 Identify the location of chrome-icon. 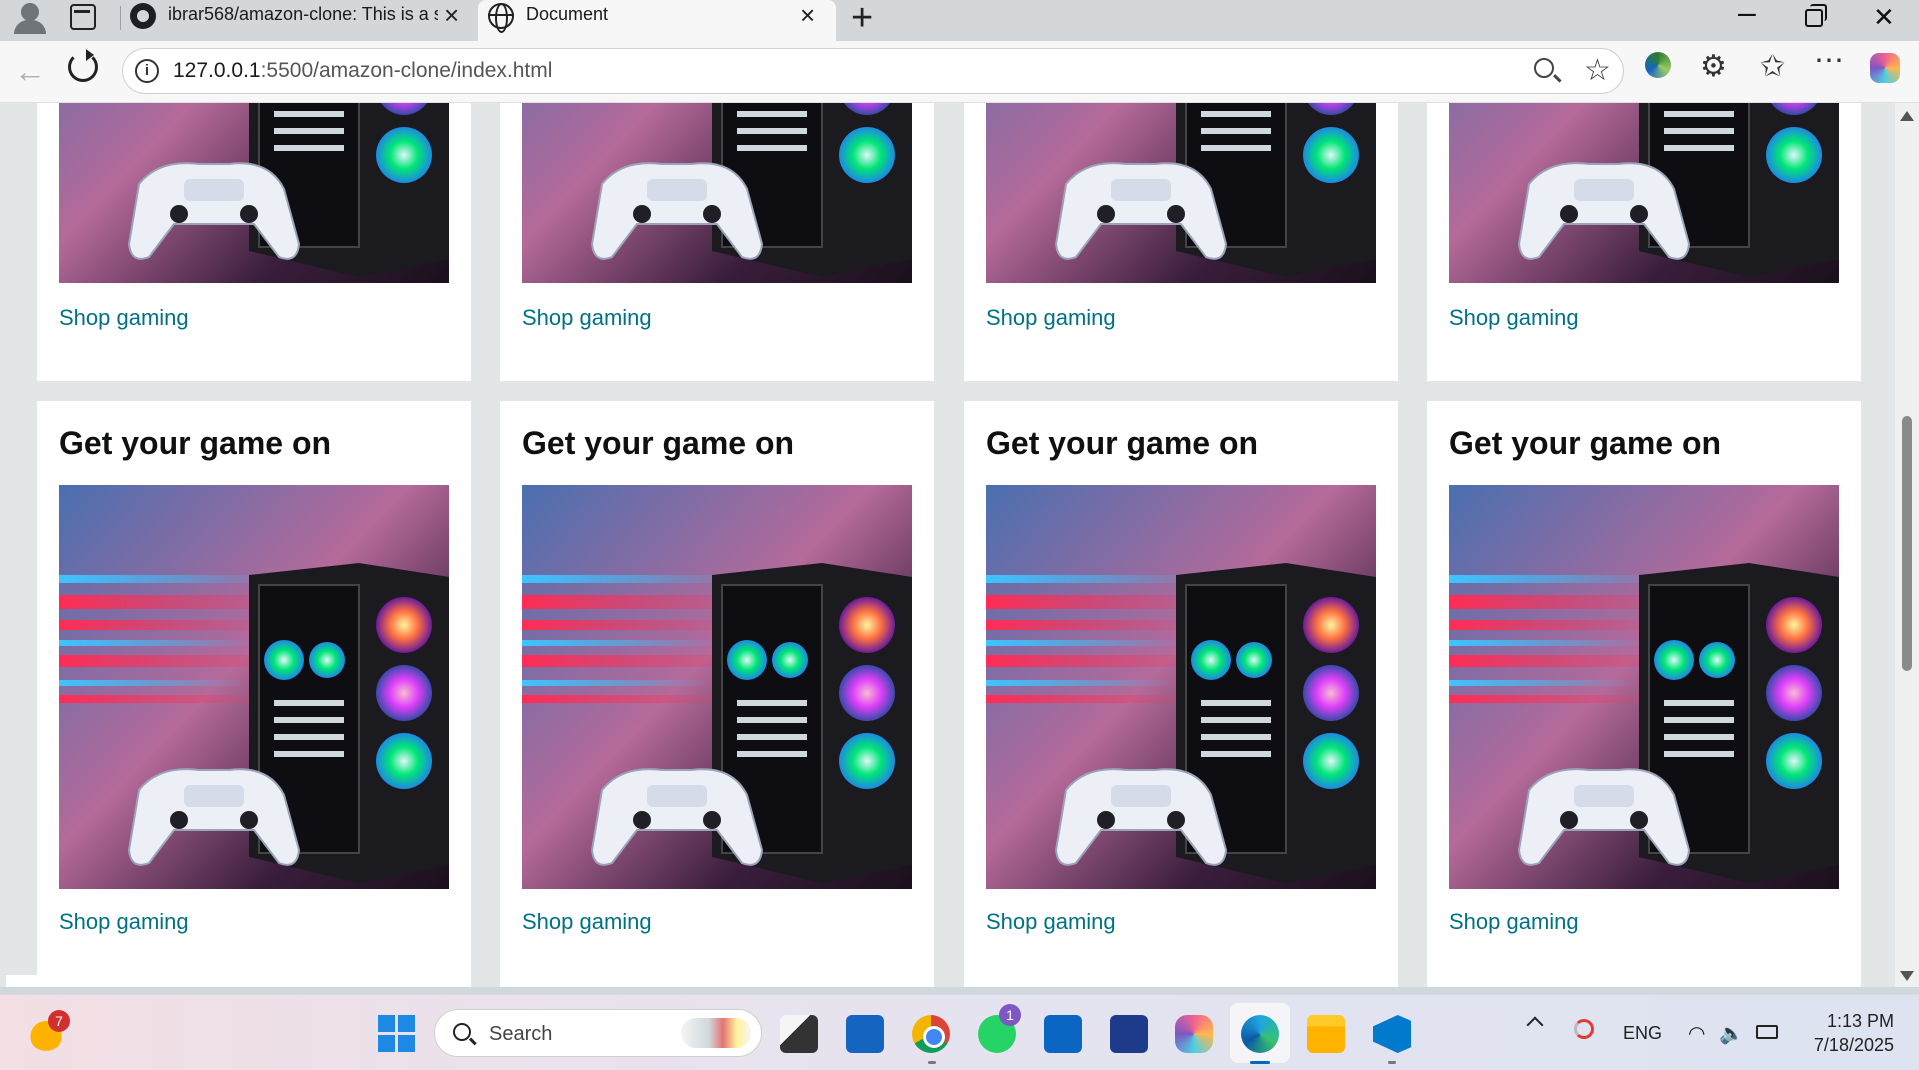
(931, 1034).